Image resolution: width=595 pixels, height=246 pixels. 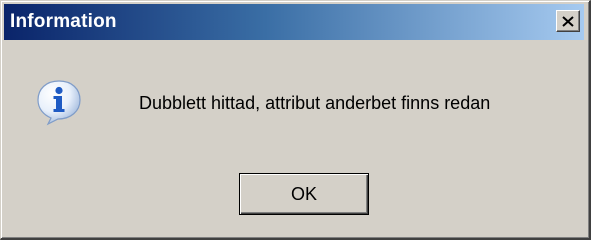 I want to click on title-bar: Information, so click(x=294, y=22).